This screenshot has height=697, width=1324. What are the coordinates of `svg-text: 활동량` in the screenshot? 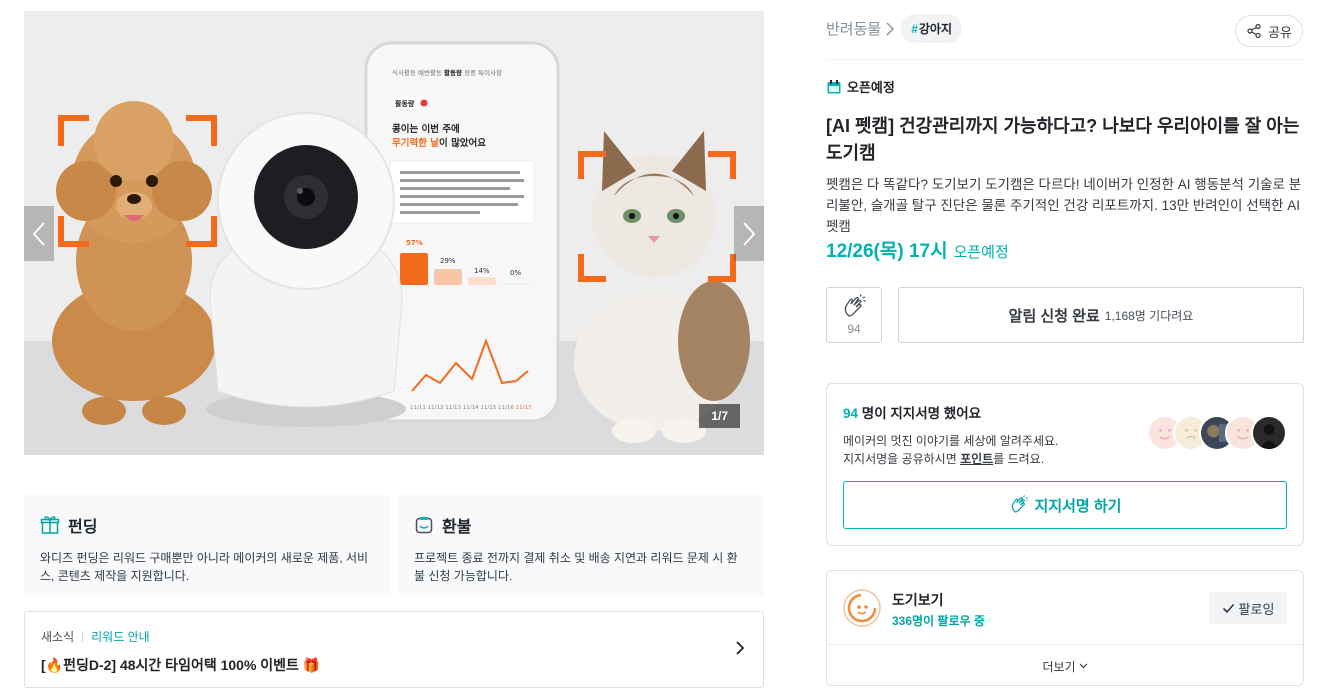 It's located at (405, 103).